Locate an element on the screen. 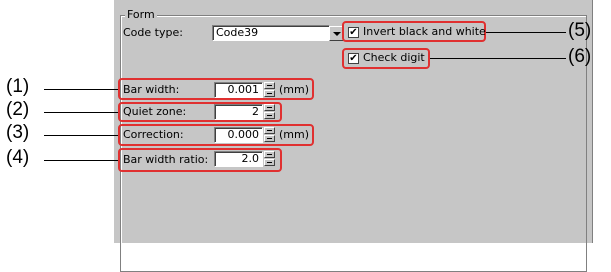 This screenshot has width=611, height=272. callout-2-leader is located at coordinates (81, 112).